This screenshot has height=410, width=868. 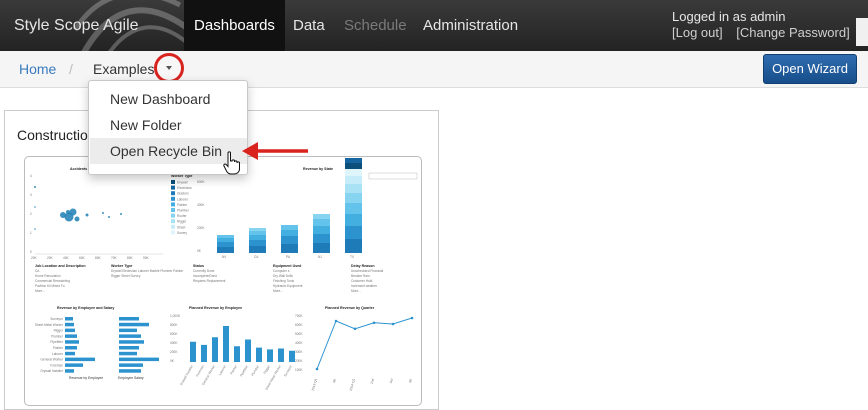 I want to click on open-wizard-button: Open Wizard, so click(x=810, y=69).